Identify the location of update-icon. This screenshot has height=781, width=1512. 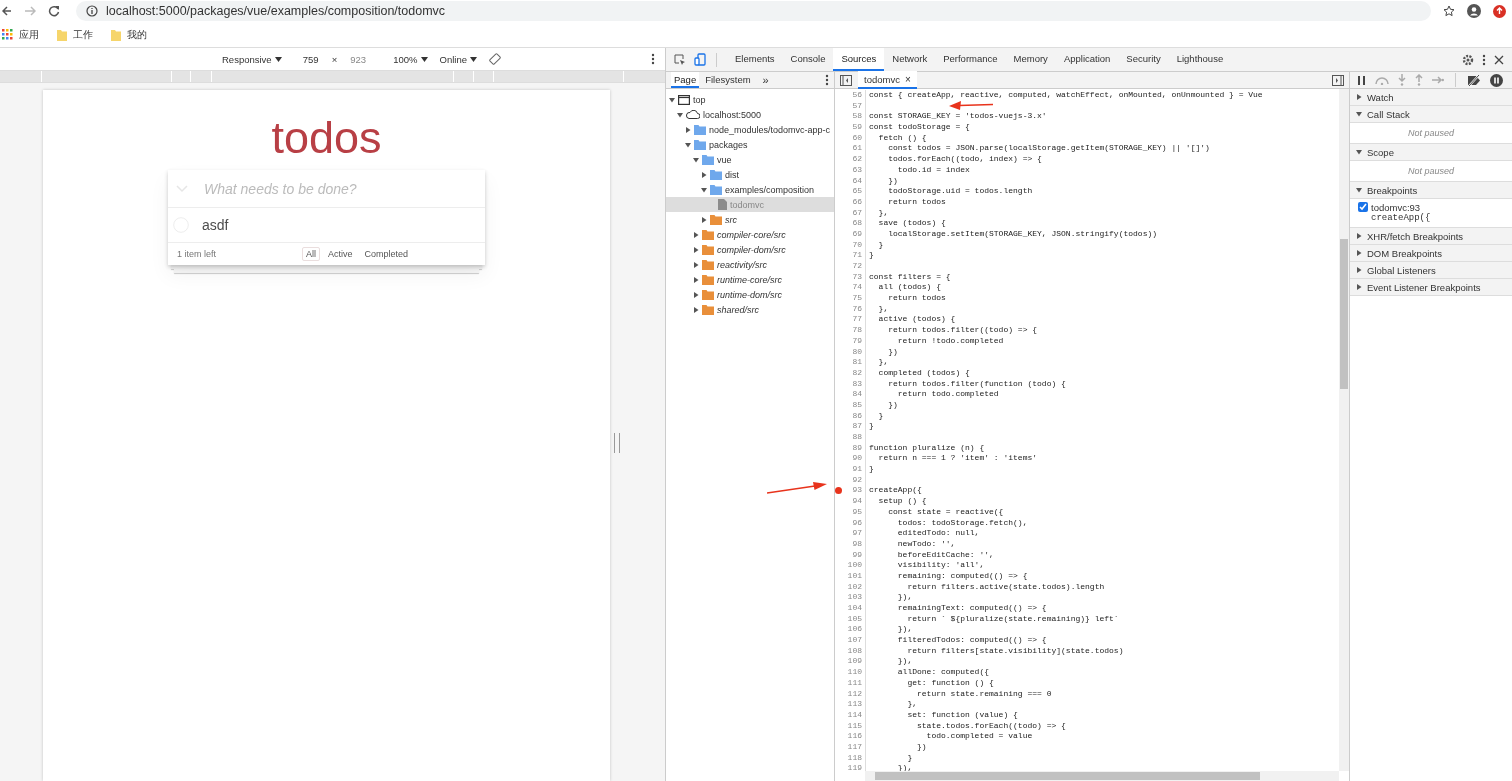
(1499, 11).